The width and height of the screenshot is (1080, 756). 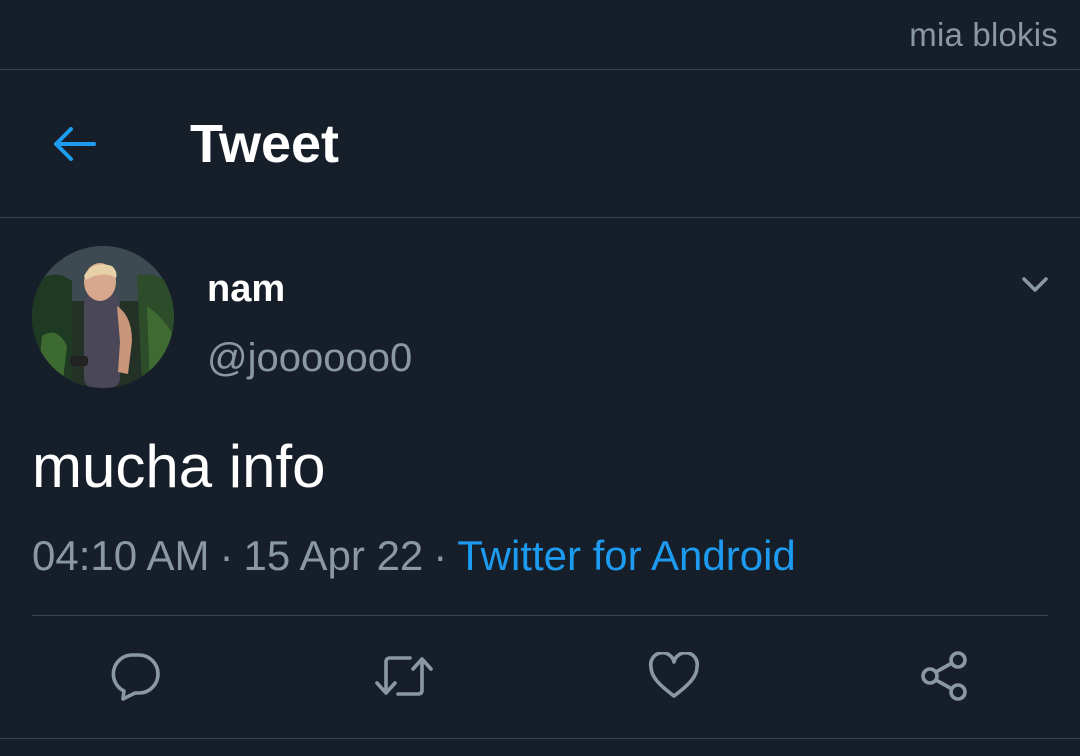 I want to click on retweet-button, so click(x=404, y=676).